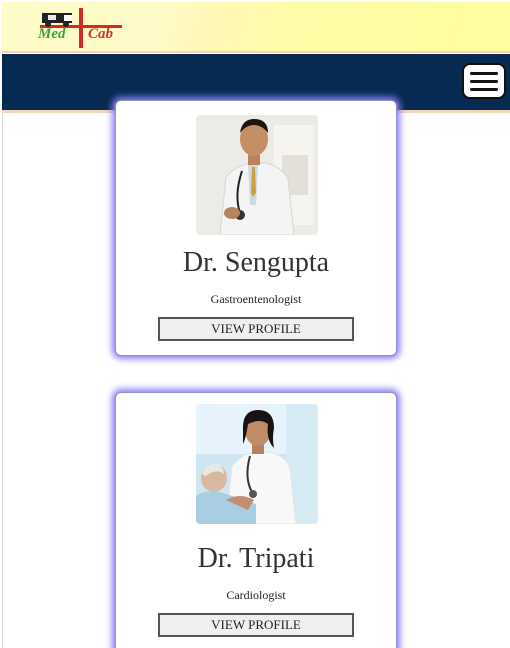 Image resolution: width=510 pixels, height=648 pixels. I want to click on doctor-with-patient-image, so click(257, 464).